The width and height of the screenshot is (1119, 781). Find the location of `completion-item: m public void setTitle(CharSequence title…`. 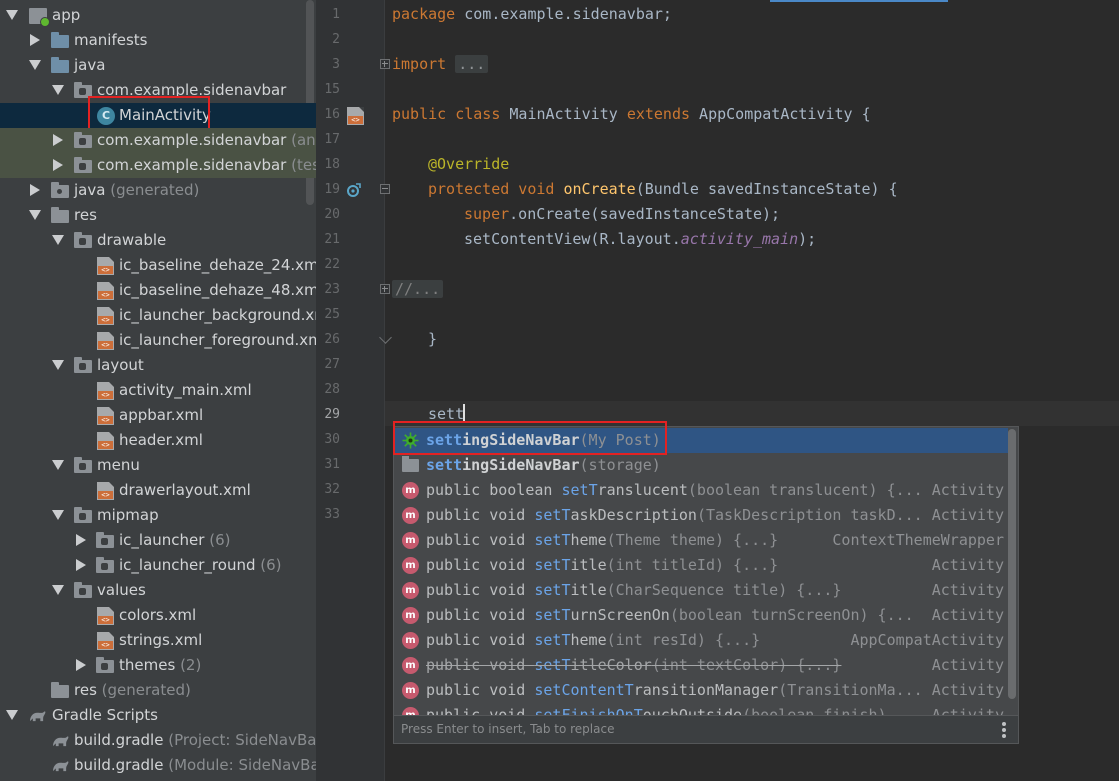

completion-item: m public void setTitle(CharSequence title… is located at coordinates (701, 590).